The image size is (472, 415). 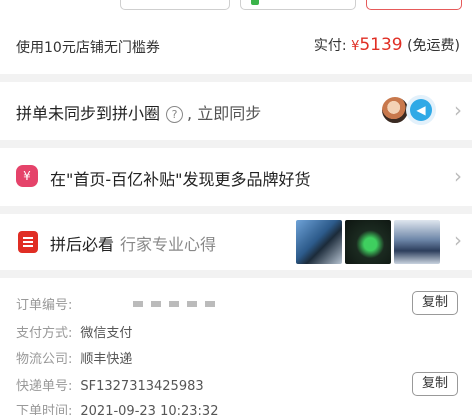 What do you see at coordinates (435, 303) in the screenshot?
I see `copy-order-number-button: 复制` at bounding box center [435, 303].